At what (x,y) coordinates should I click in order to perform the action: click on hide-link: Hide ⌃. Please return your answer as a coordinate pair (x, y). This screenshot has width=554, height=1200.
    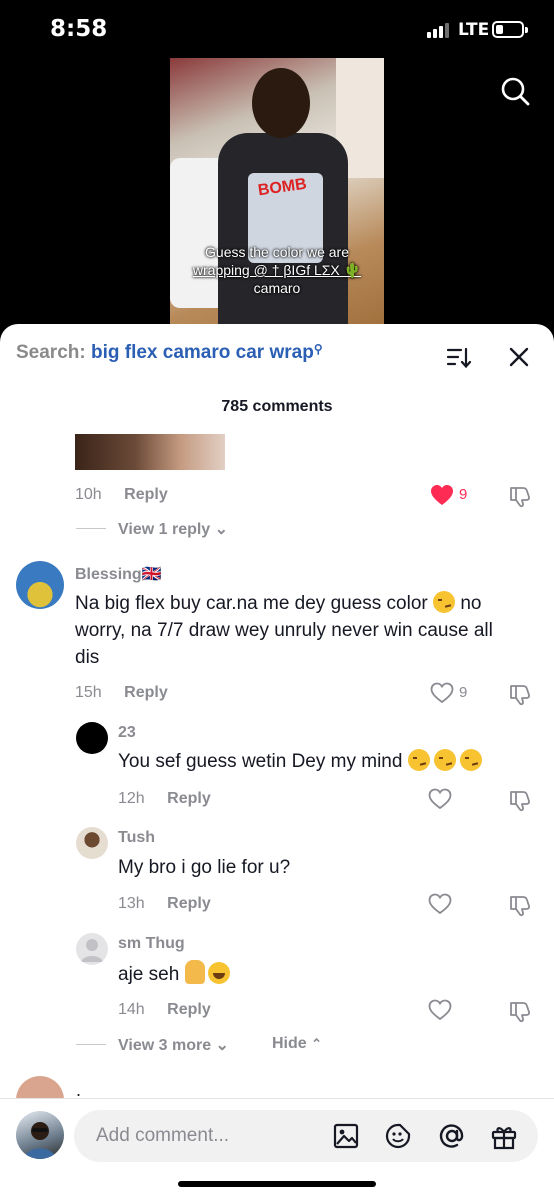
    Looking at the image, I should click on (297, 1044).